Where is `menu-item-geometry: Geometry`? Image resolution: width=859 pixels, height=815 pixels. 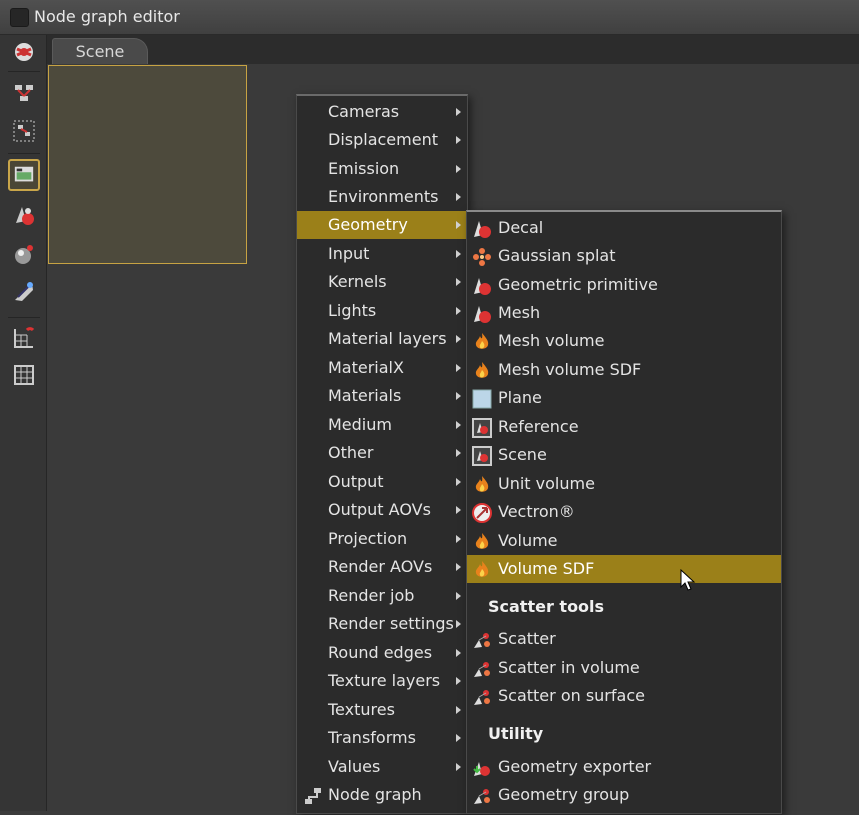
menu-item-geometry: Geometry is located at coordinates (382, 225).